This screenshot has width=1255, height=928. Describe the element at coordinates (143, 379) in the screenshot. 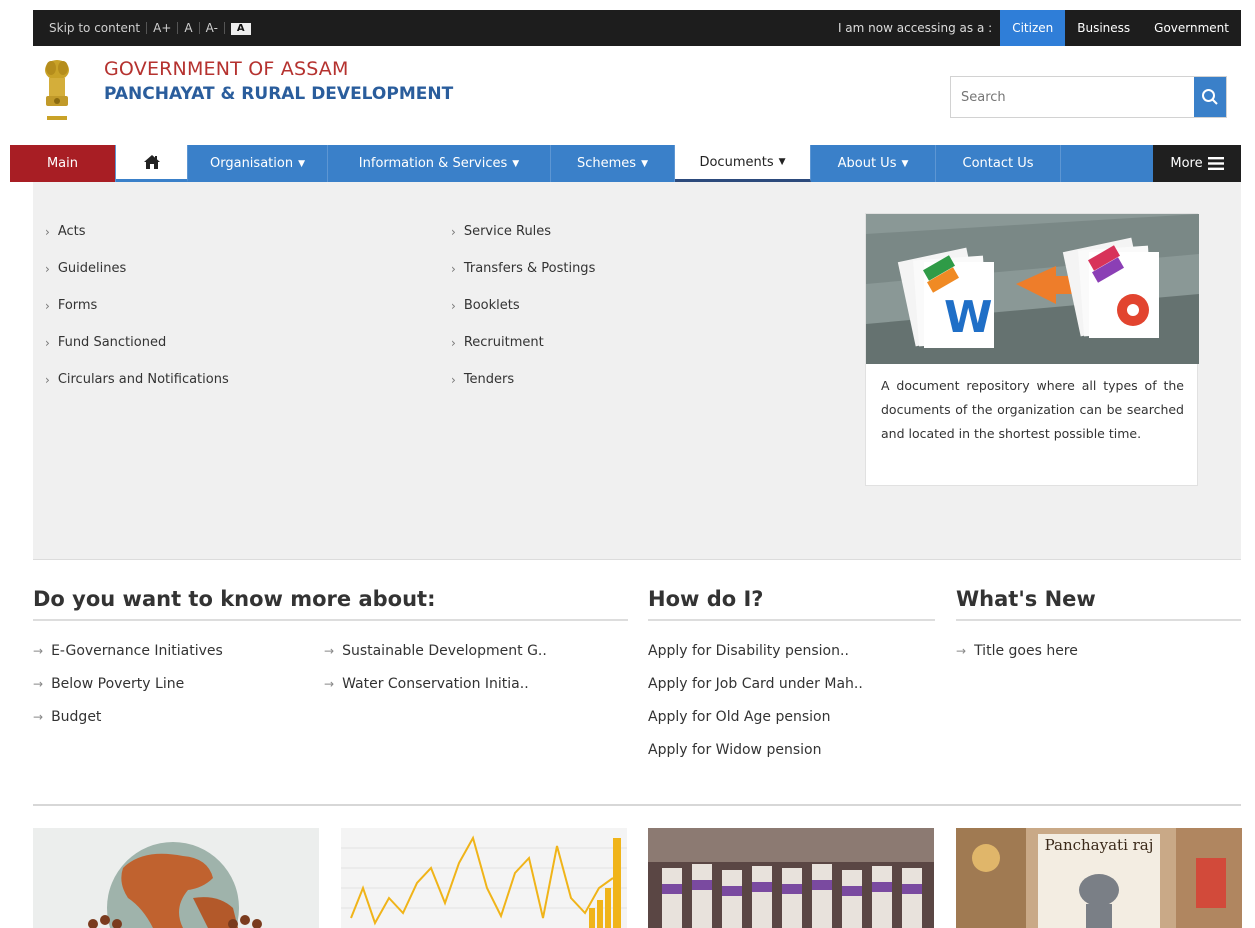

I see `doc-link-label: Circulars and Notifications` at that location.